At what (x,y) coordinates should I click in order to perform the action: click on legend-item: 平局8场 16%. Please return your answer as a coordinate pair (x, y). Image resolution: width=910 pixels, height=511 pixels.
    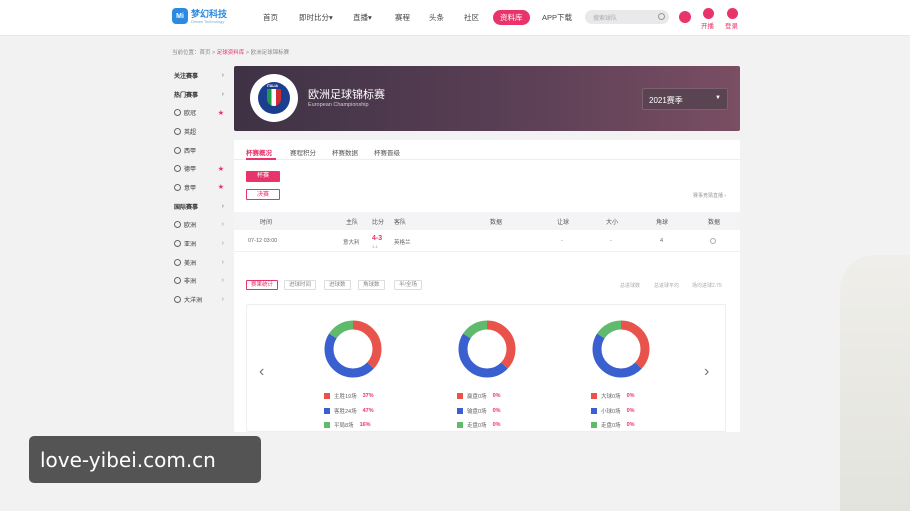
    Looking at the image, I should click on (349, 425).